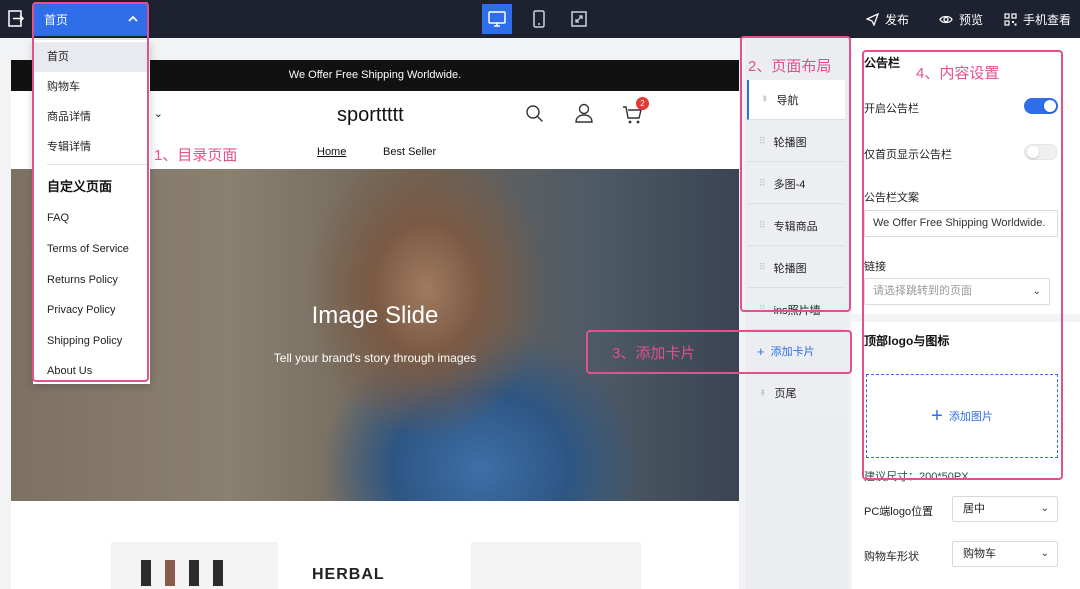  What do you see at coordinates (331, 152) in the screenshot?
I see `nav-home-link: Home` at bounding box center [331, 152].